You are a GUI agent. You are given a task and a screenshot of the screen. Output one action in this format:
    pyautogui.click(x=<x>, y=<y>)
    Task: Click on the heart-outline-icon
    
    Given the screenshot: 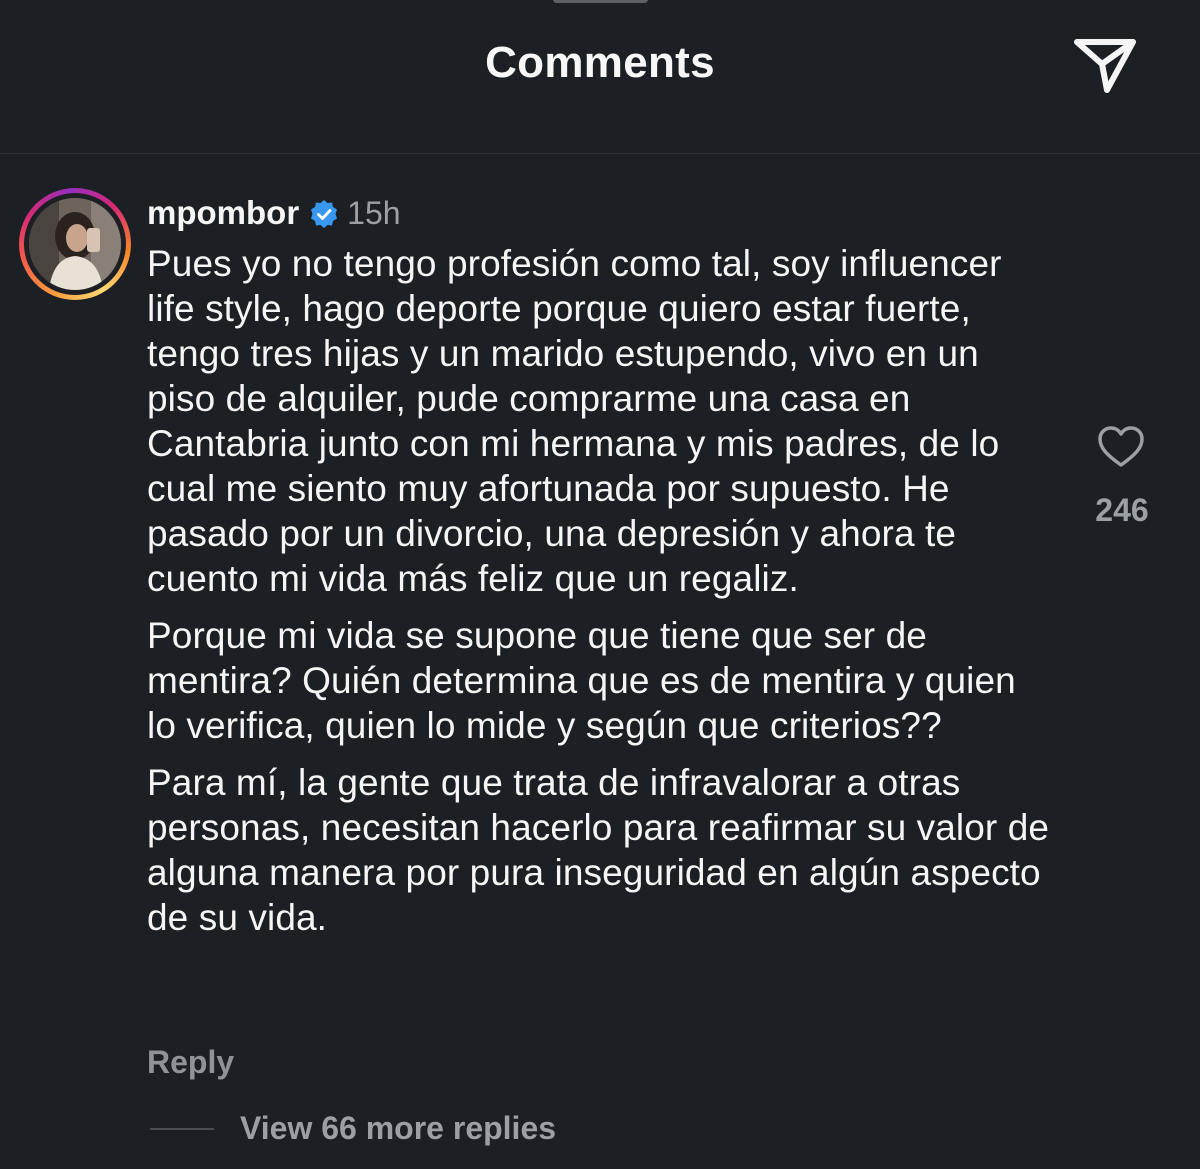 What is the action you would take?
    pyautogui.click(x=1121, y=446)
    